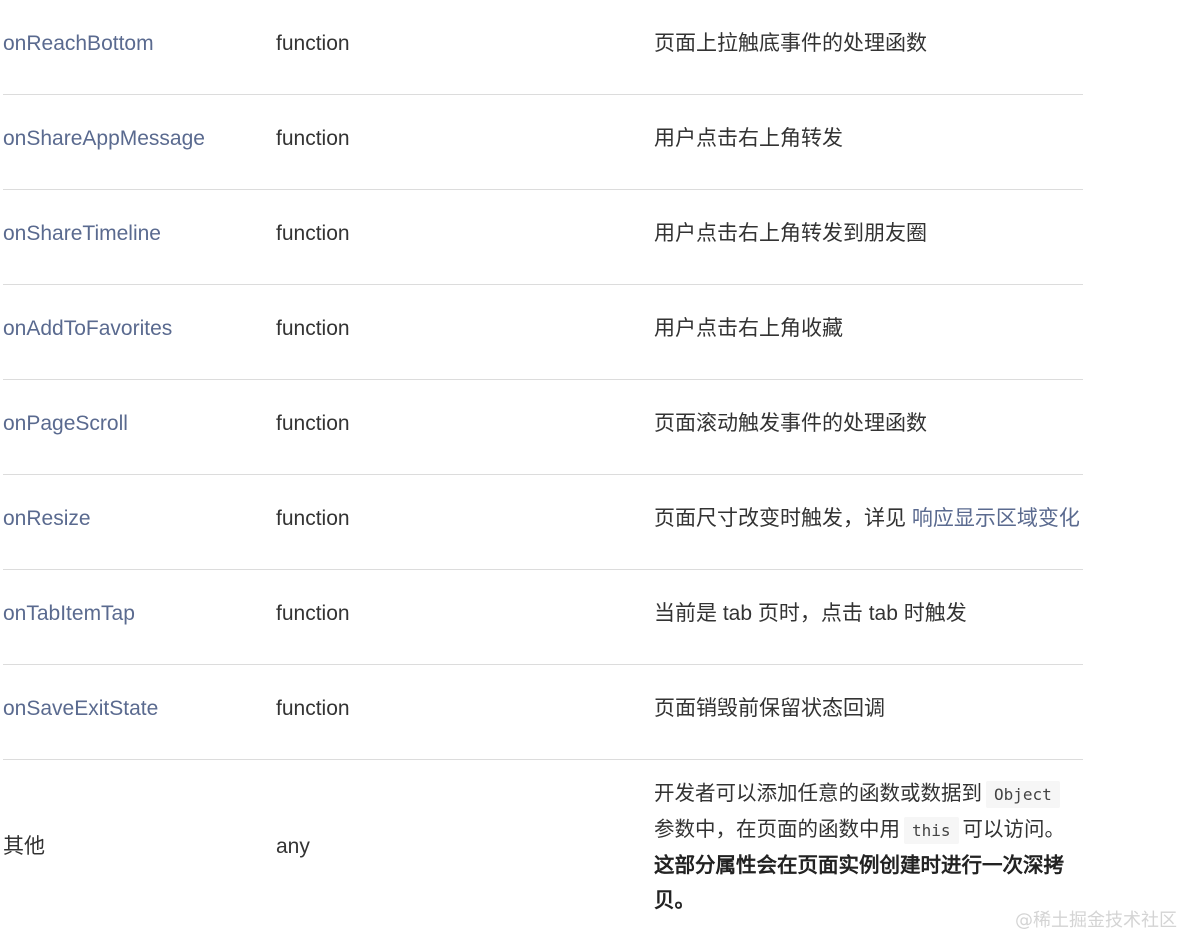 The width and height of the screenshot is (1185, 940). What do you see at coordinates (138, 139) in the screenshot?
I see `option-name-link: onShareAppMessage` at bounding box center [138, 139].